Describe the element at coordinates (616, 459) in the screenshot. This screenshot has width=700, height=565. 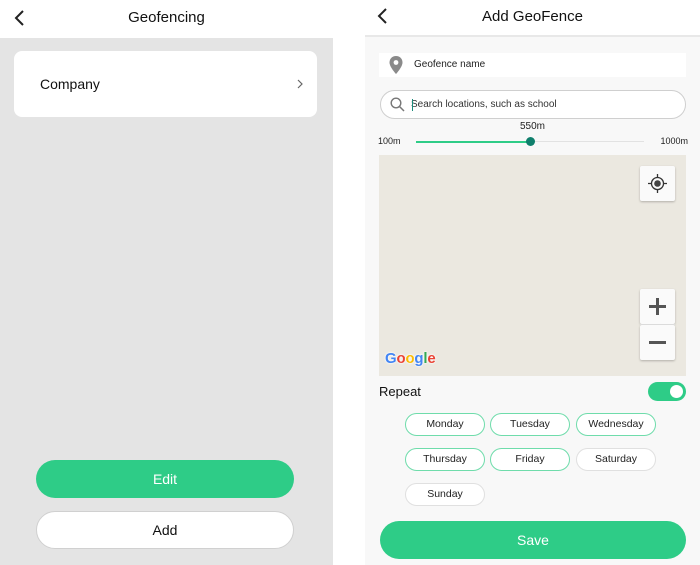
I see `day-saturday: Saturday` at that location.